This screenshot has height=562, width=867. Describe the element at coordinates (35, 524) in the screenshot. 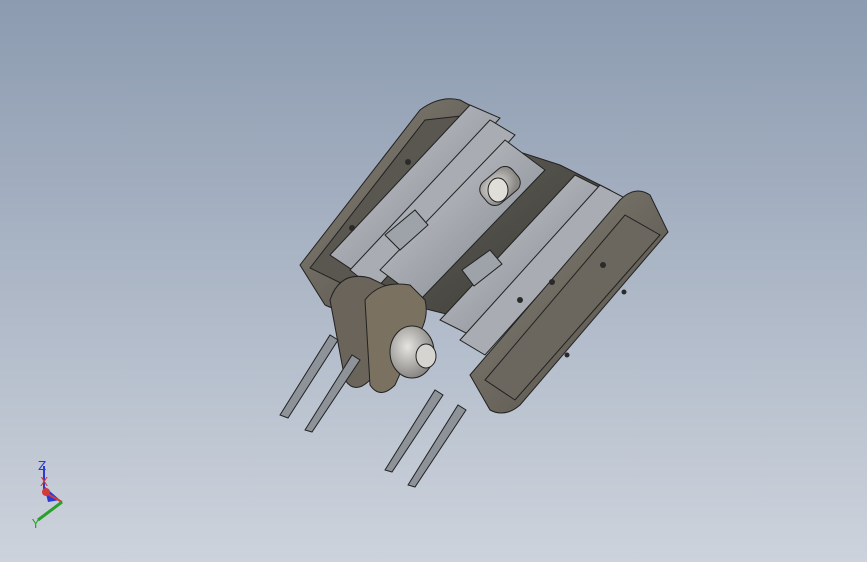

I see `y-axis-label: Y` at that location.